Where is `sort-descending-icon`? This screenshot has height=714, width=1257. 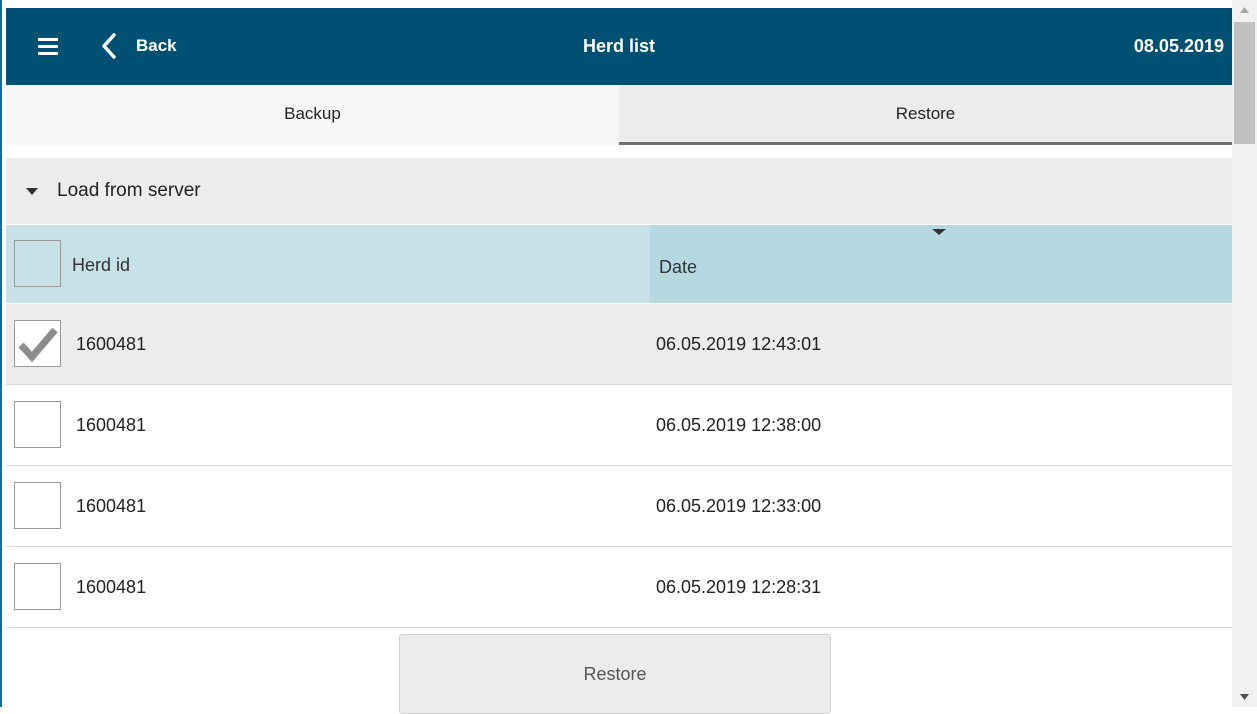
sort-descending-icon is located at coordinates (939, 232).